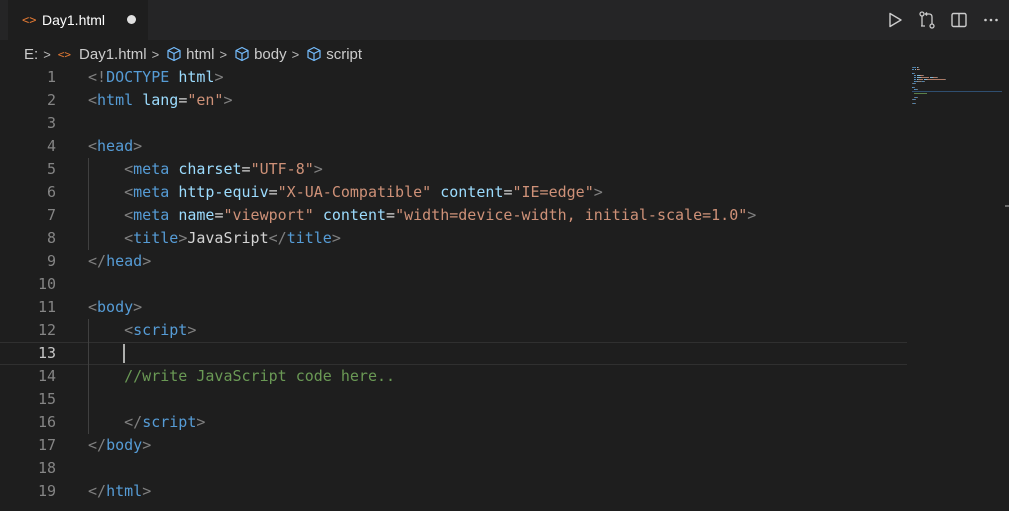  I want to click on code-token: meta, so click(151, 192).